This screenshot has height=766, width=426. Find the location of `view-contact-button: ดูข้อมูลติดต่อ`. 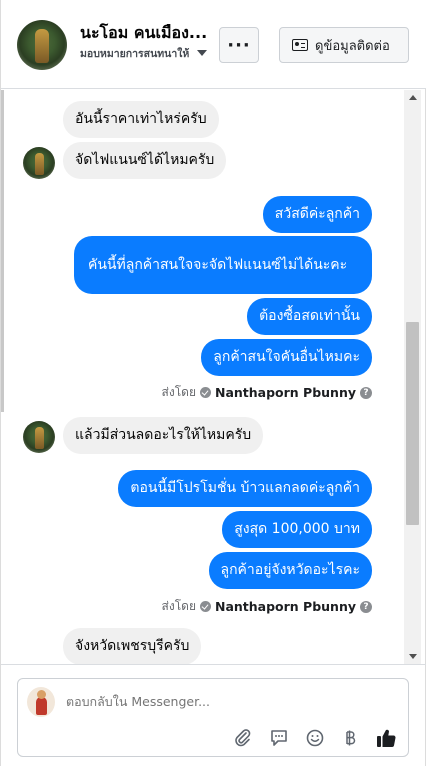

view-contact-button: ดูข้อมูลติดต่อ is located at coordinates (344, 45).